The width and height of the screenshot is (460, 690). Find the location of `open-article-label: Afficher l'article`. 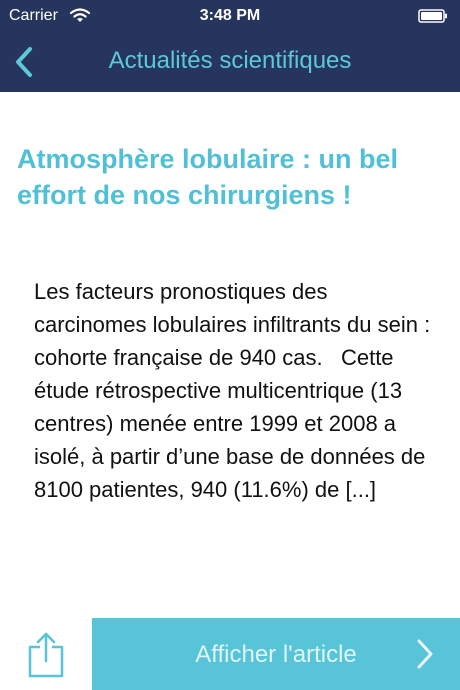

open-article-label: Afficher l'article is located at coordinates (276, 654).